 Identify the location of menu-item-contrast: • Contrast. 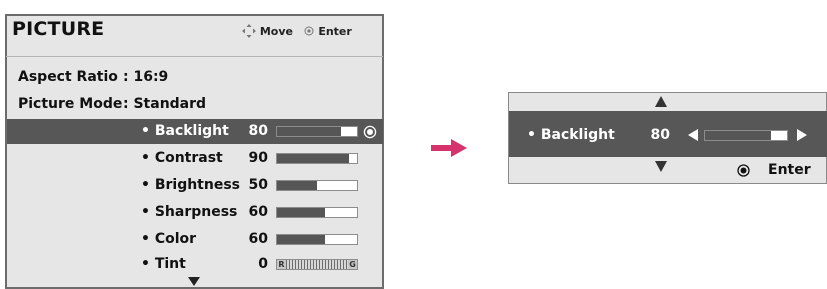
(182, 158).